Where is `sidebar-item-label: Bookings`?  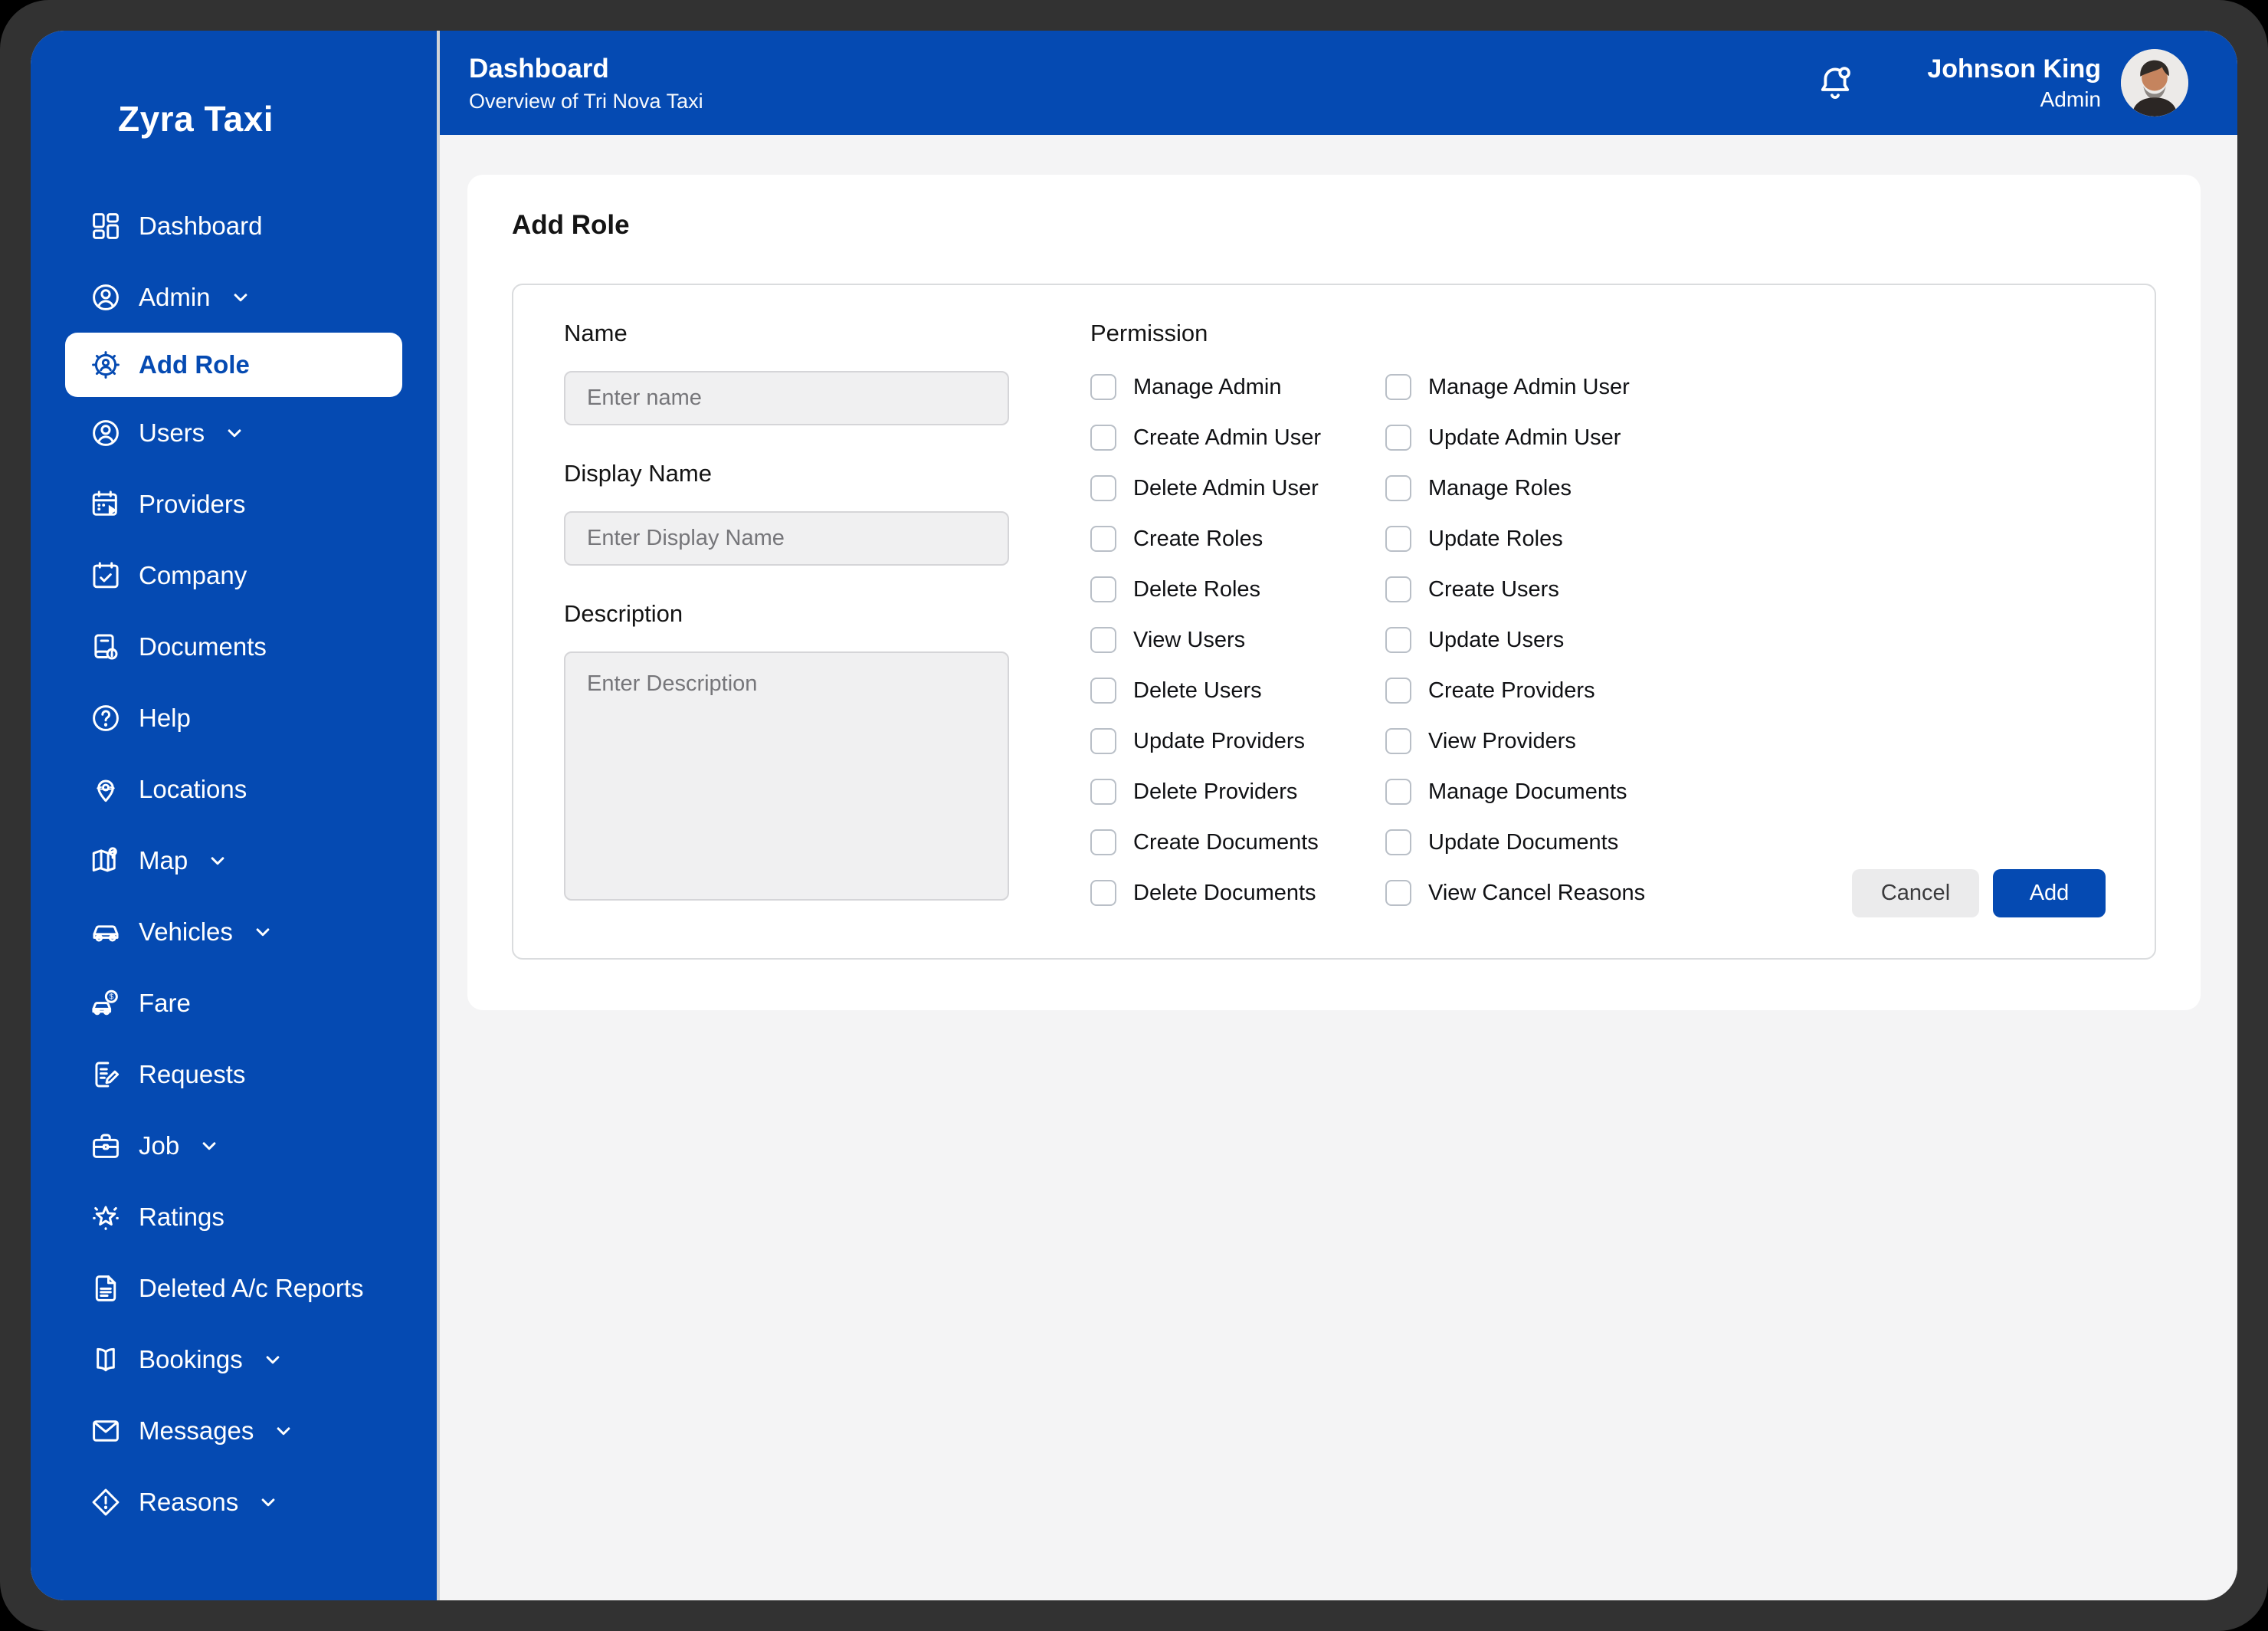 sidebar-item-label: Bookings is located at coordinates (191, 1358).